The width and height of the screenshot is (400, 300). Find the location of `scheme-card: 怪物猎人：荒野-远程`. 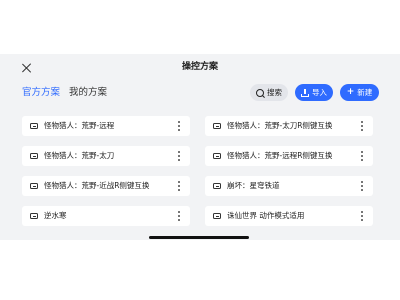

scheme-card: 怪物猎人：荒野-远程 is located at coordinates (106, 126).